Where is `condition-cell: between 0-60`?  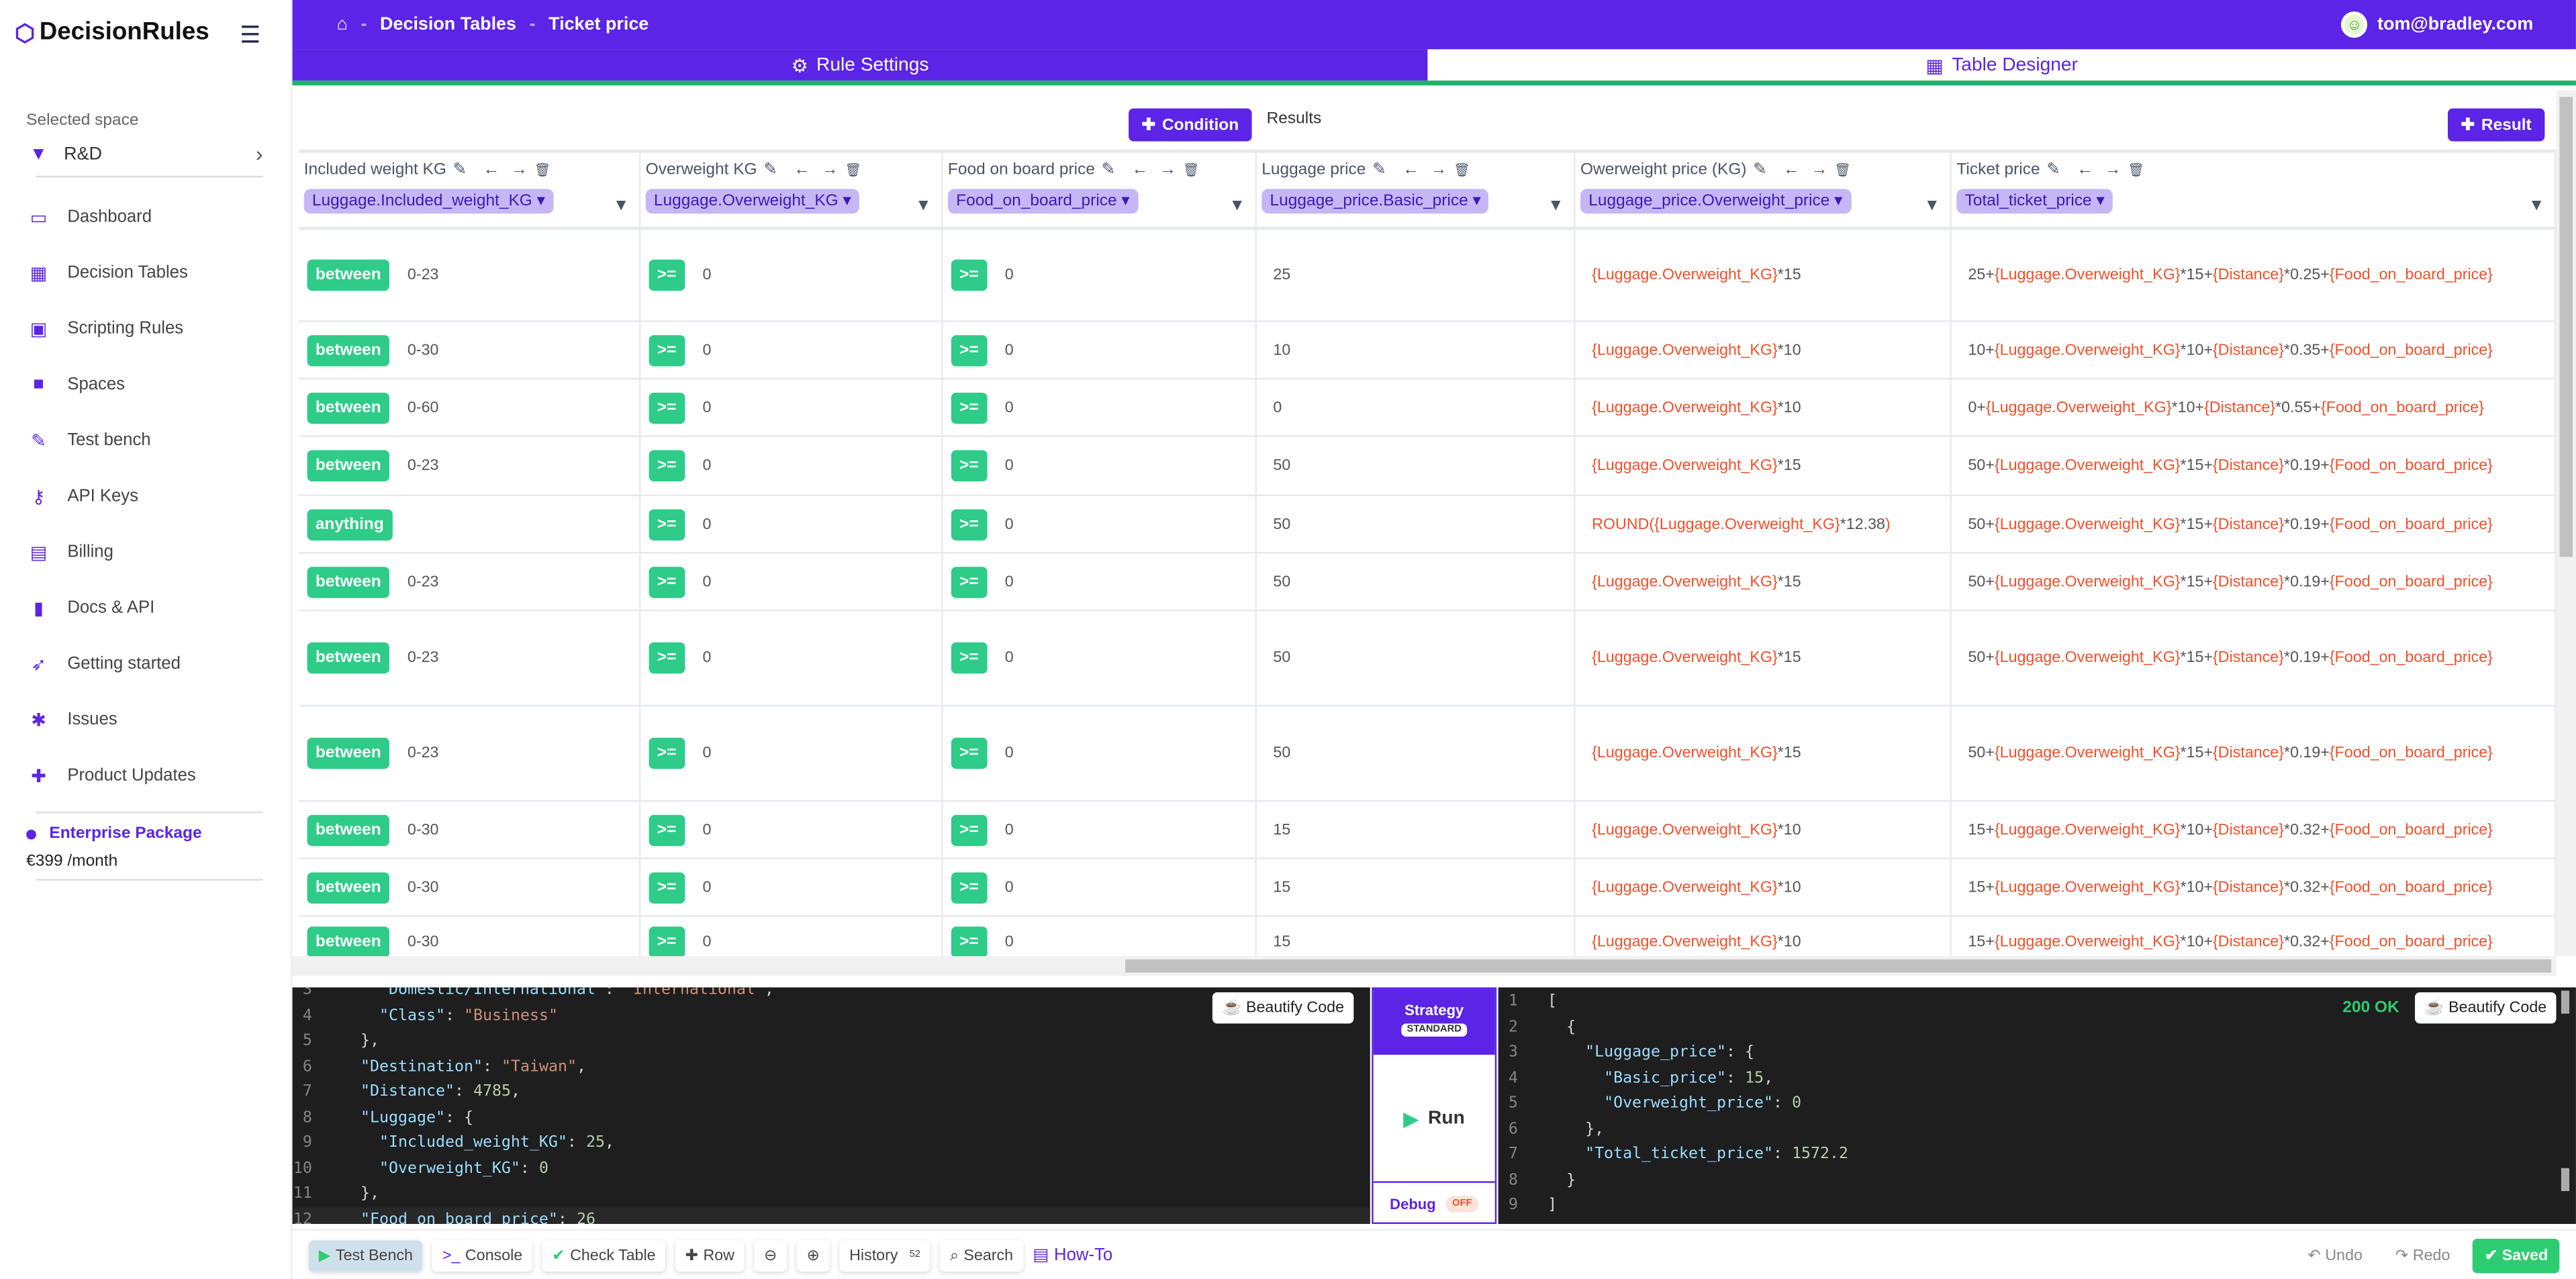 condition-cell: between 0-60 is located at coordinates (470, 407).